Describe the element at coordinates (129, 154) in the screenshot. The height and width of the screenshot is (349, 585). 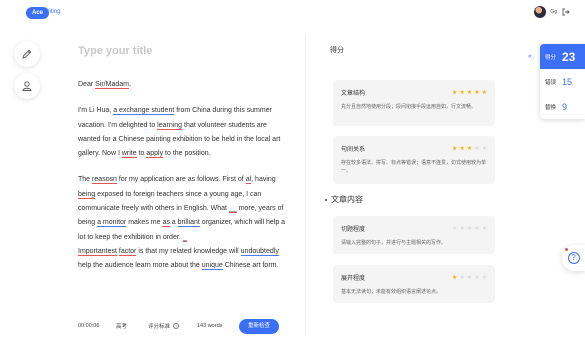
I see `error-underline: write` at that location.